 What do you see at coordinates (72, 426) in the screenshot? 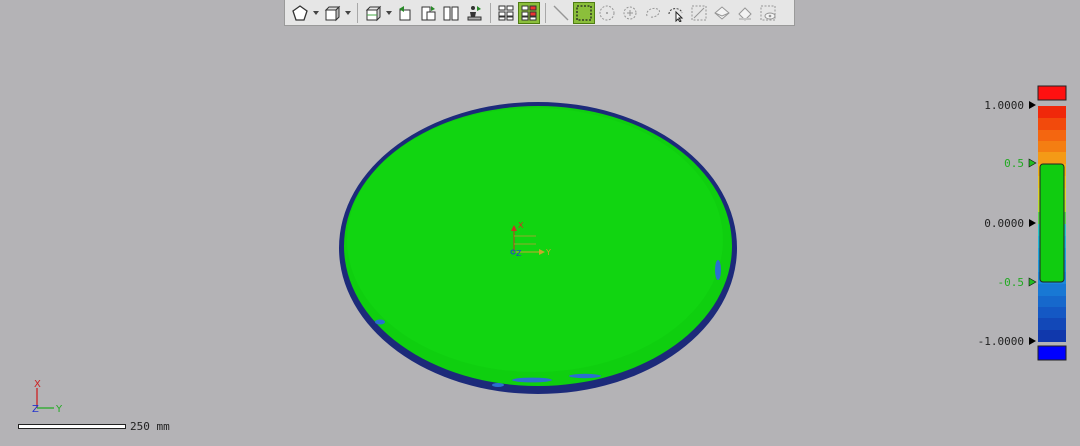
I see `scale-bar-line` at bounding box center [72, 426].